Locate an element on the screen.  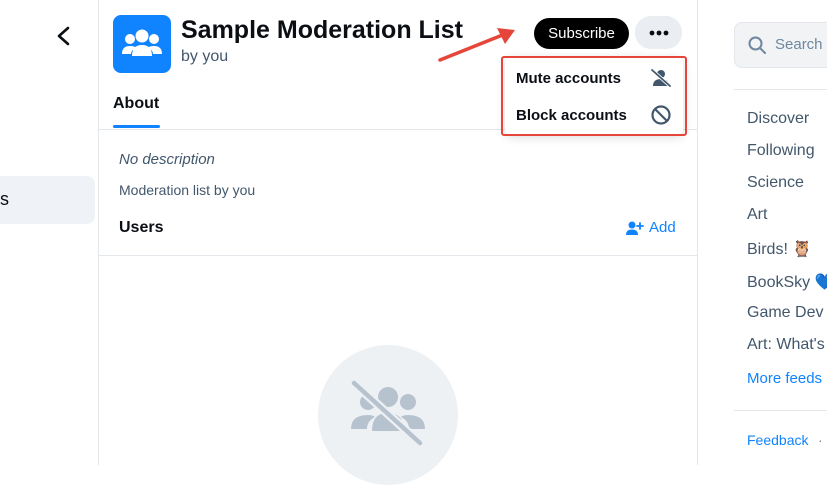
feed-link-art: Art is located at coordinates (757, 215).